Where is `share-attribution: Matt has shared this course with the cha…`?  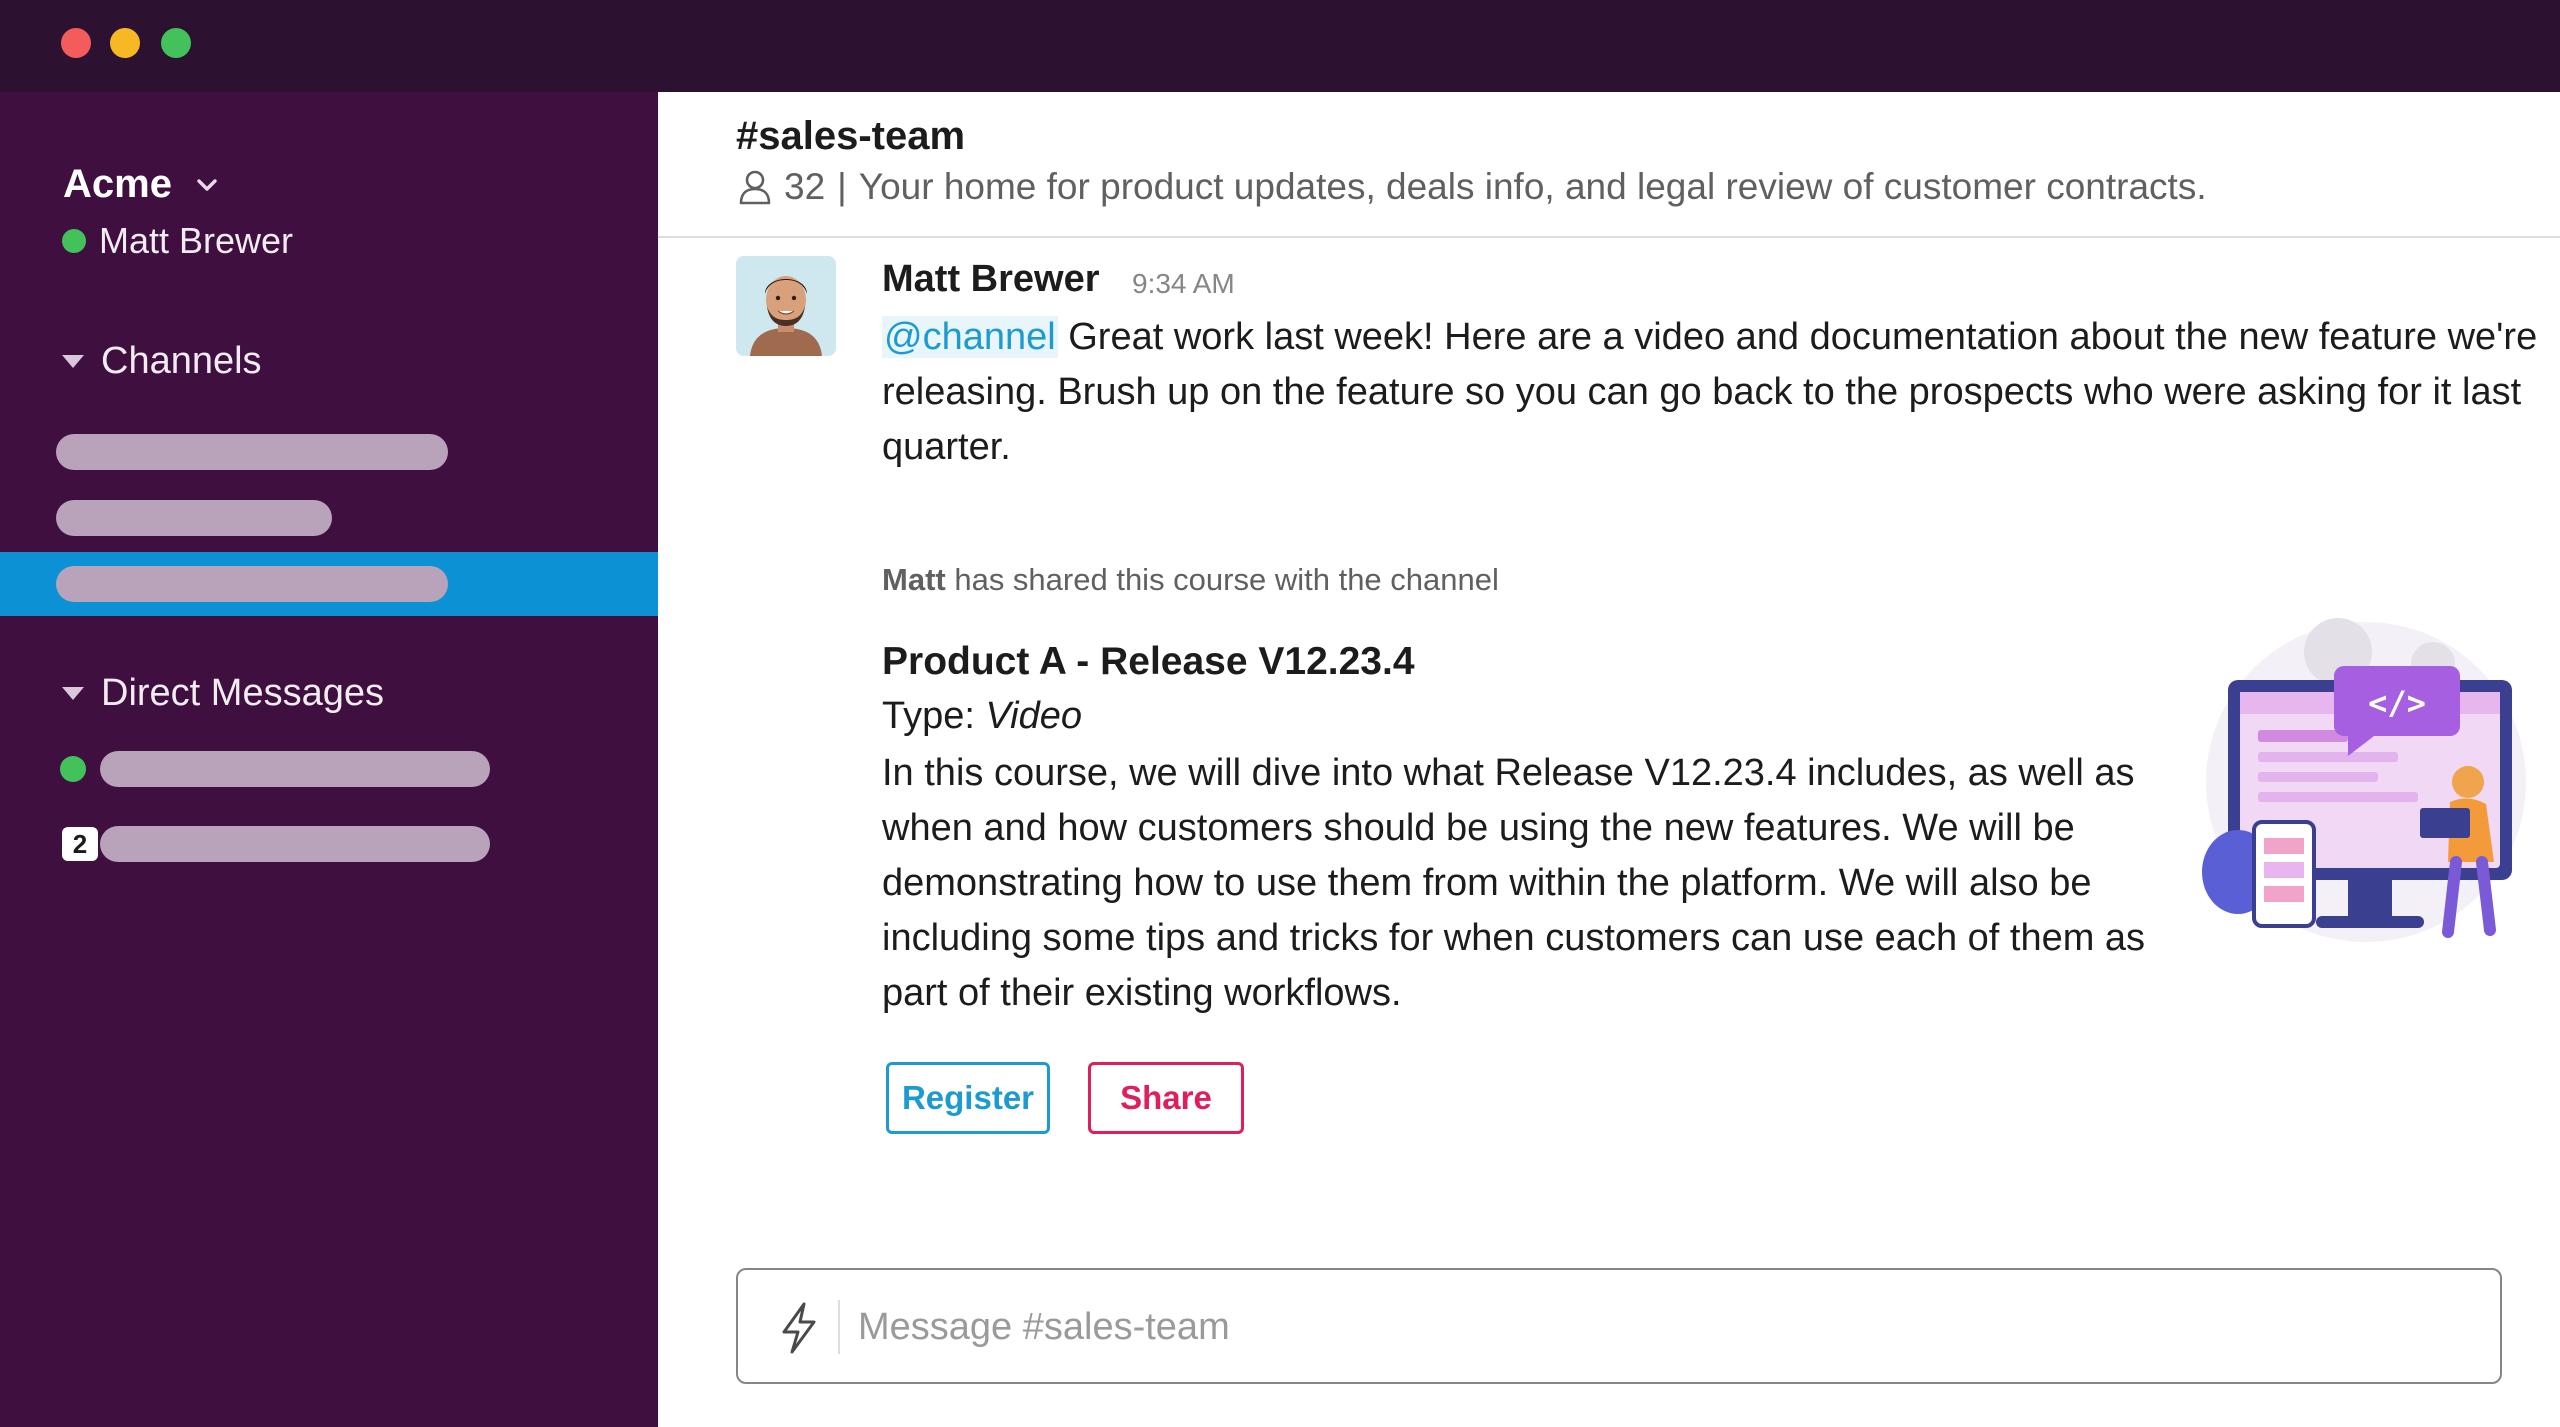 share-attribution: Matt has shared this course with the cha… is located at coordinates (1190, 580).